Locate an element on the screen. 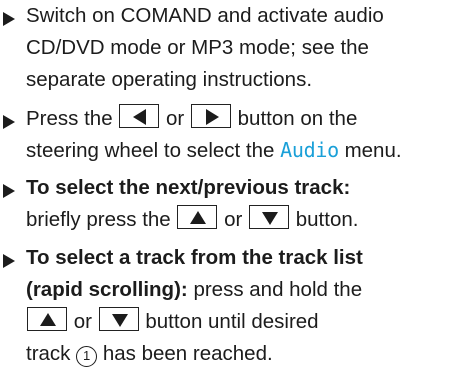 Image resolution: width=453 pixels, height=370 pixels. step4-line3: or button until desired is located at coordinates (172, 322).